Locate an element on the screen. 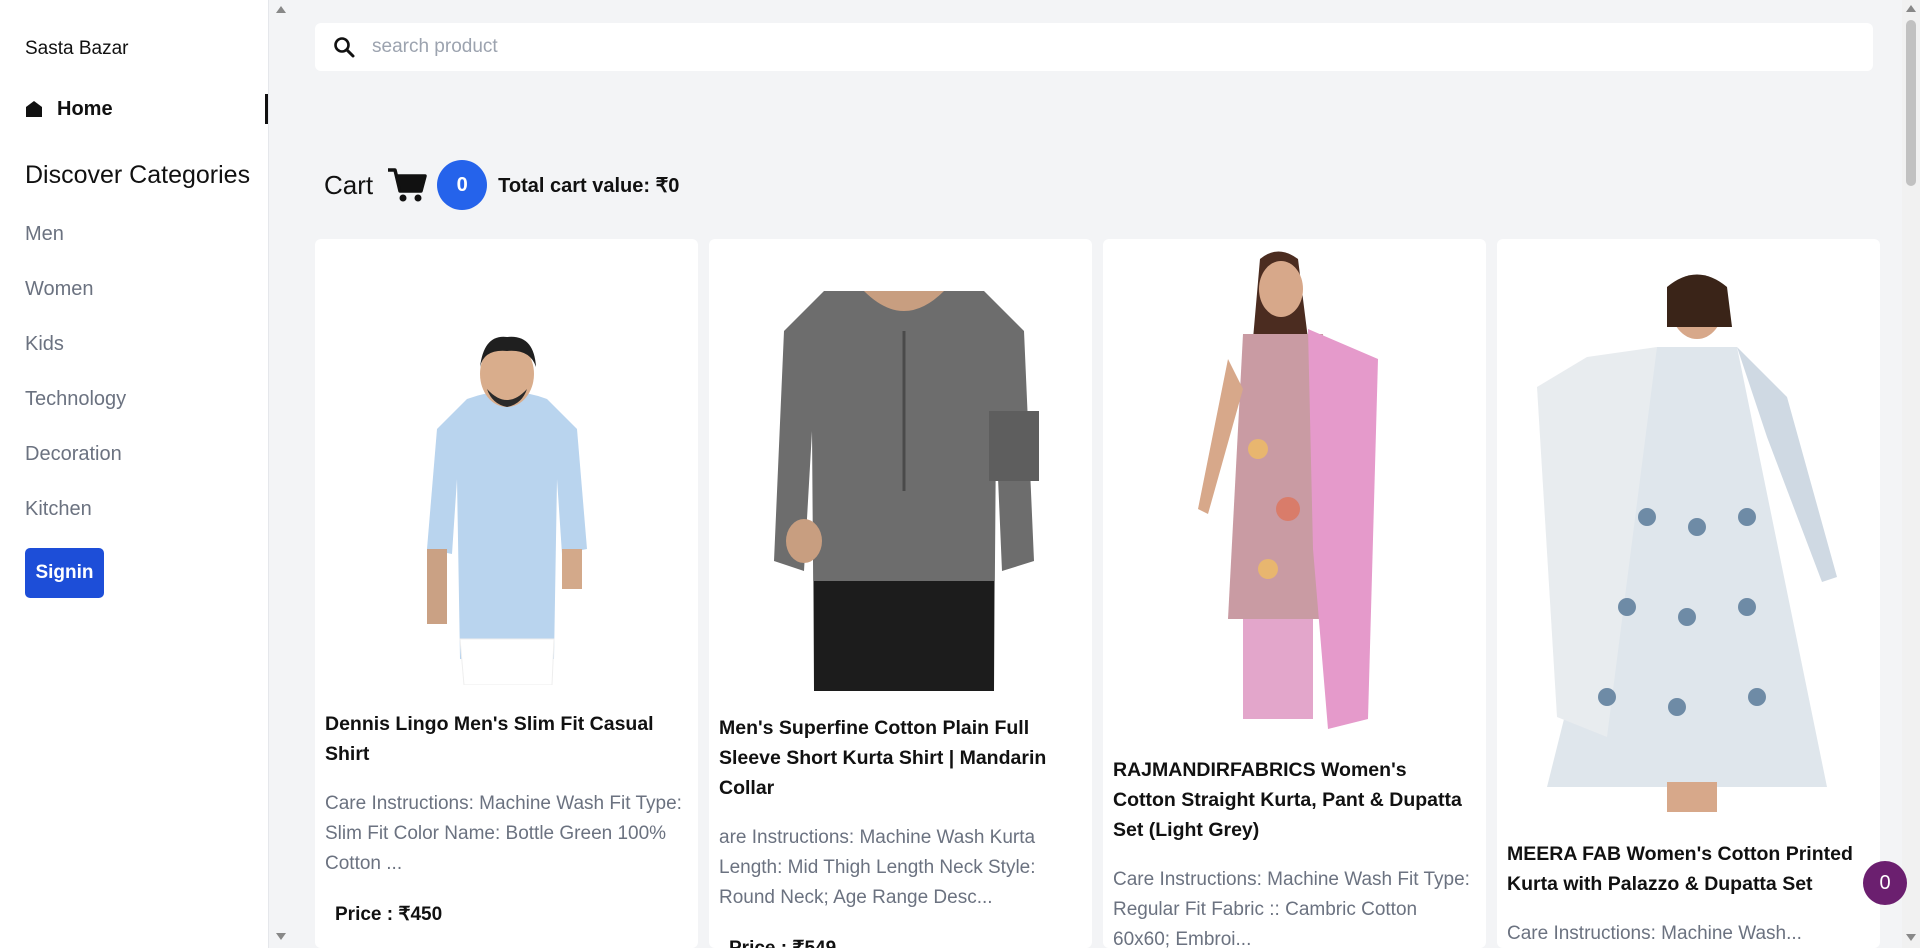  page-scrollbar is located at coordinates (1911, 474).